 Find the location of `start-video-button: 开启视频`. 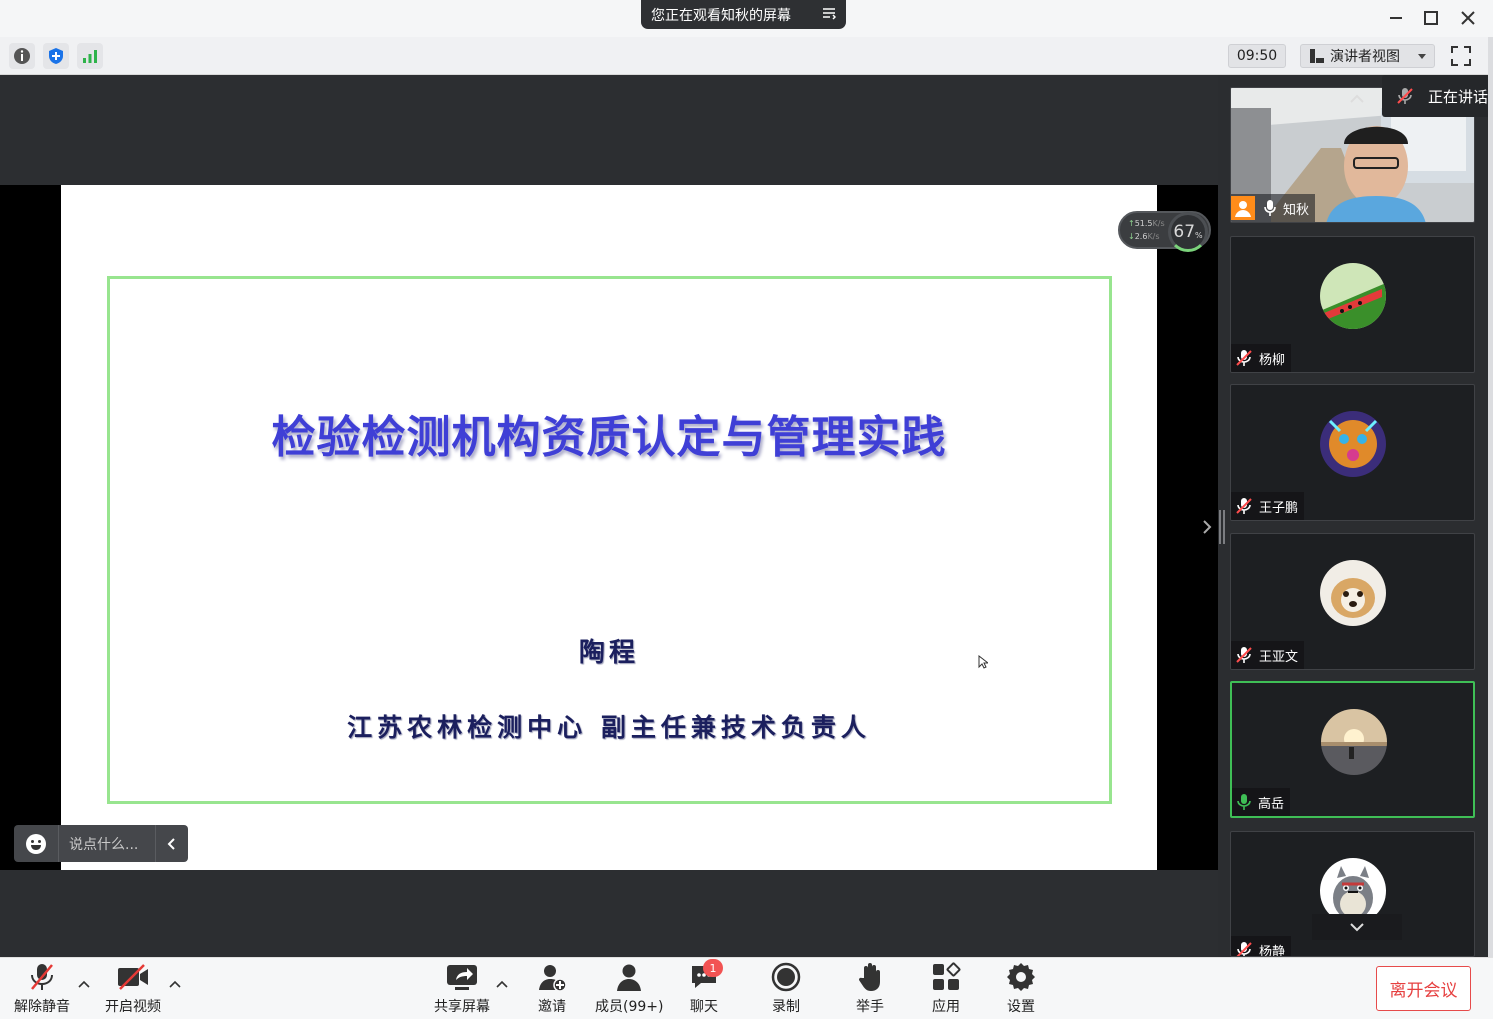

start-video-button: 开启视频 is located at coordinates (133, 989).